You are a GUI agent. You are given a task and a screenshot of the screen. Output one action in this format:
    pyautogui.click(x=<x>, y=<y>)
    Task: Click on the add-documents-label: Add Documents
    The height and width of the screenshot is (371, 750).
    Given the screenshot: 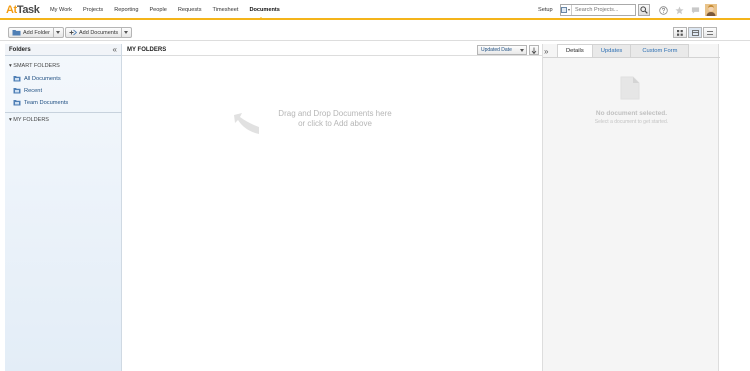 What is the action you would take?
    pyautogui.click(x=99, y=32)
    